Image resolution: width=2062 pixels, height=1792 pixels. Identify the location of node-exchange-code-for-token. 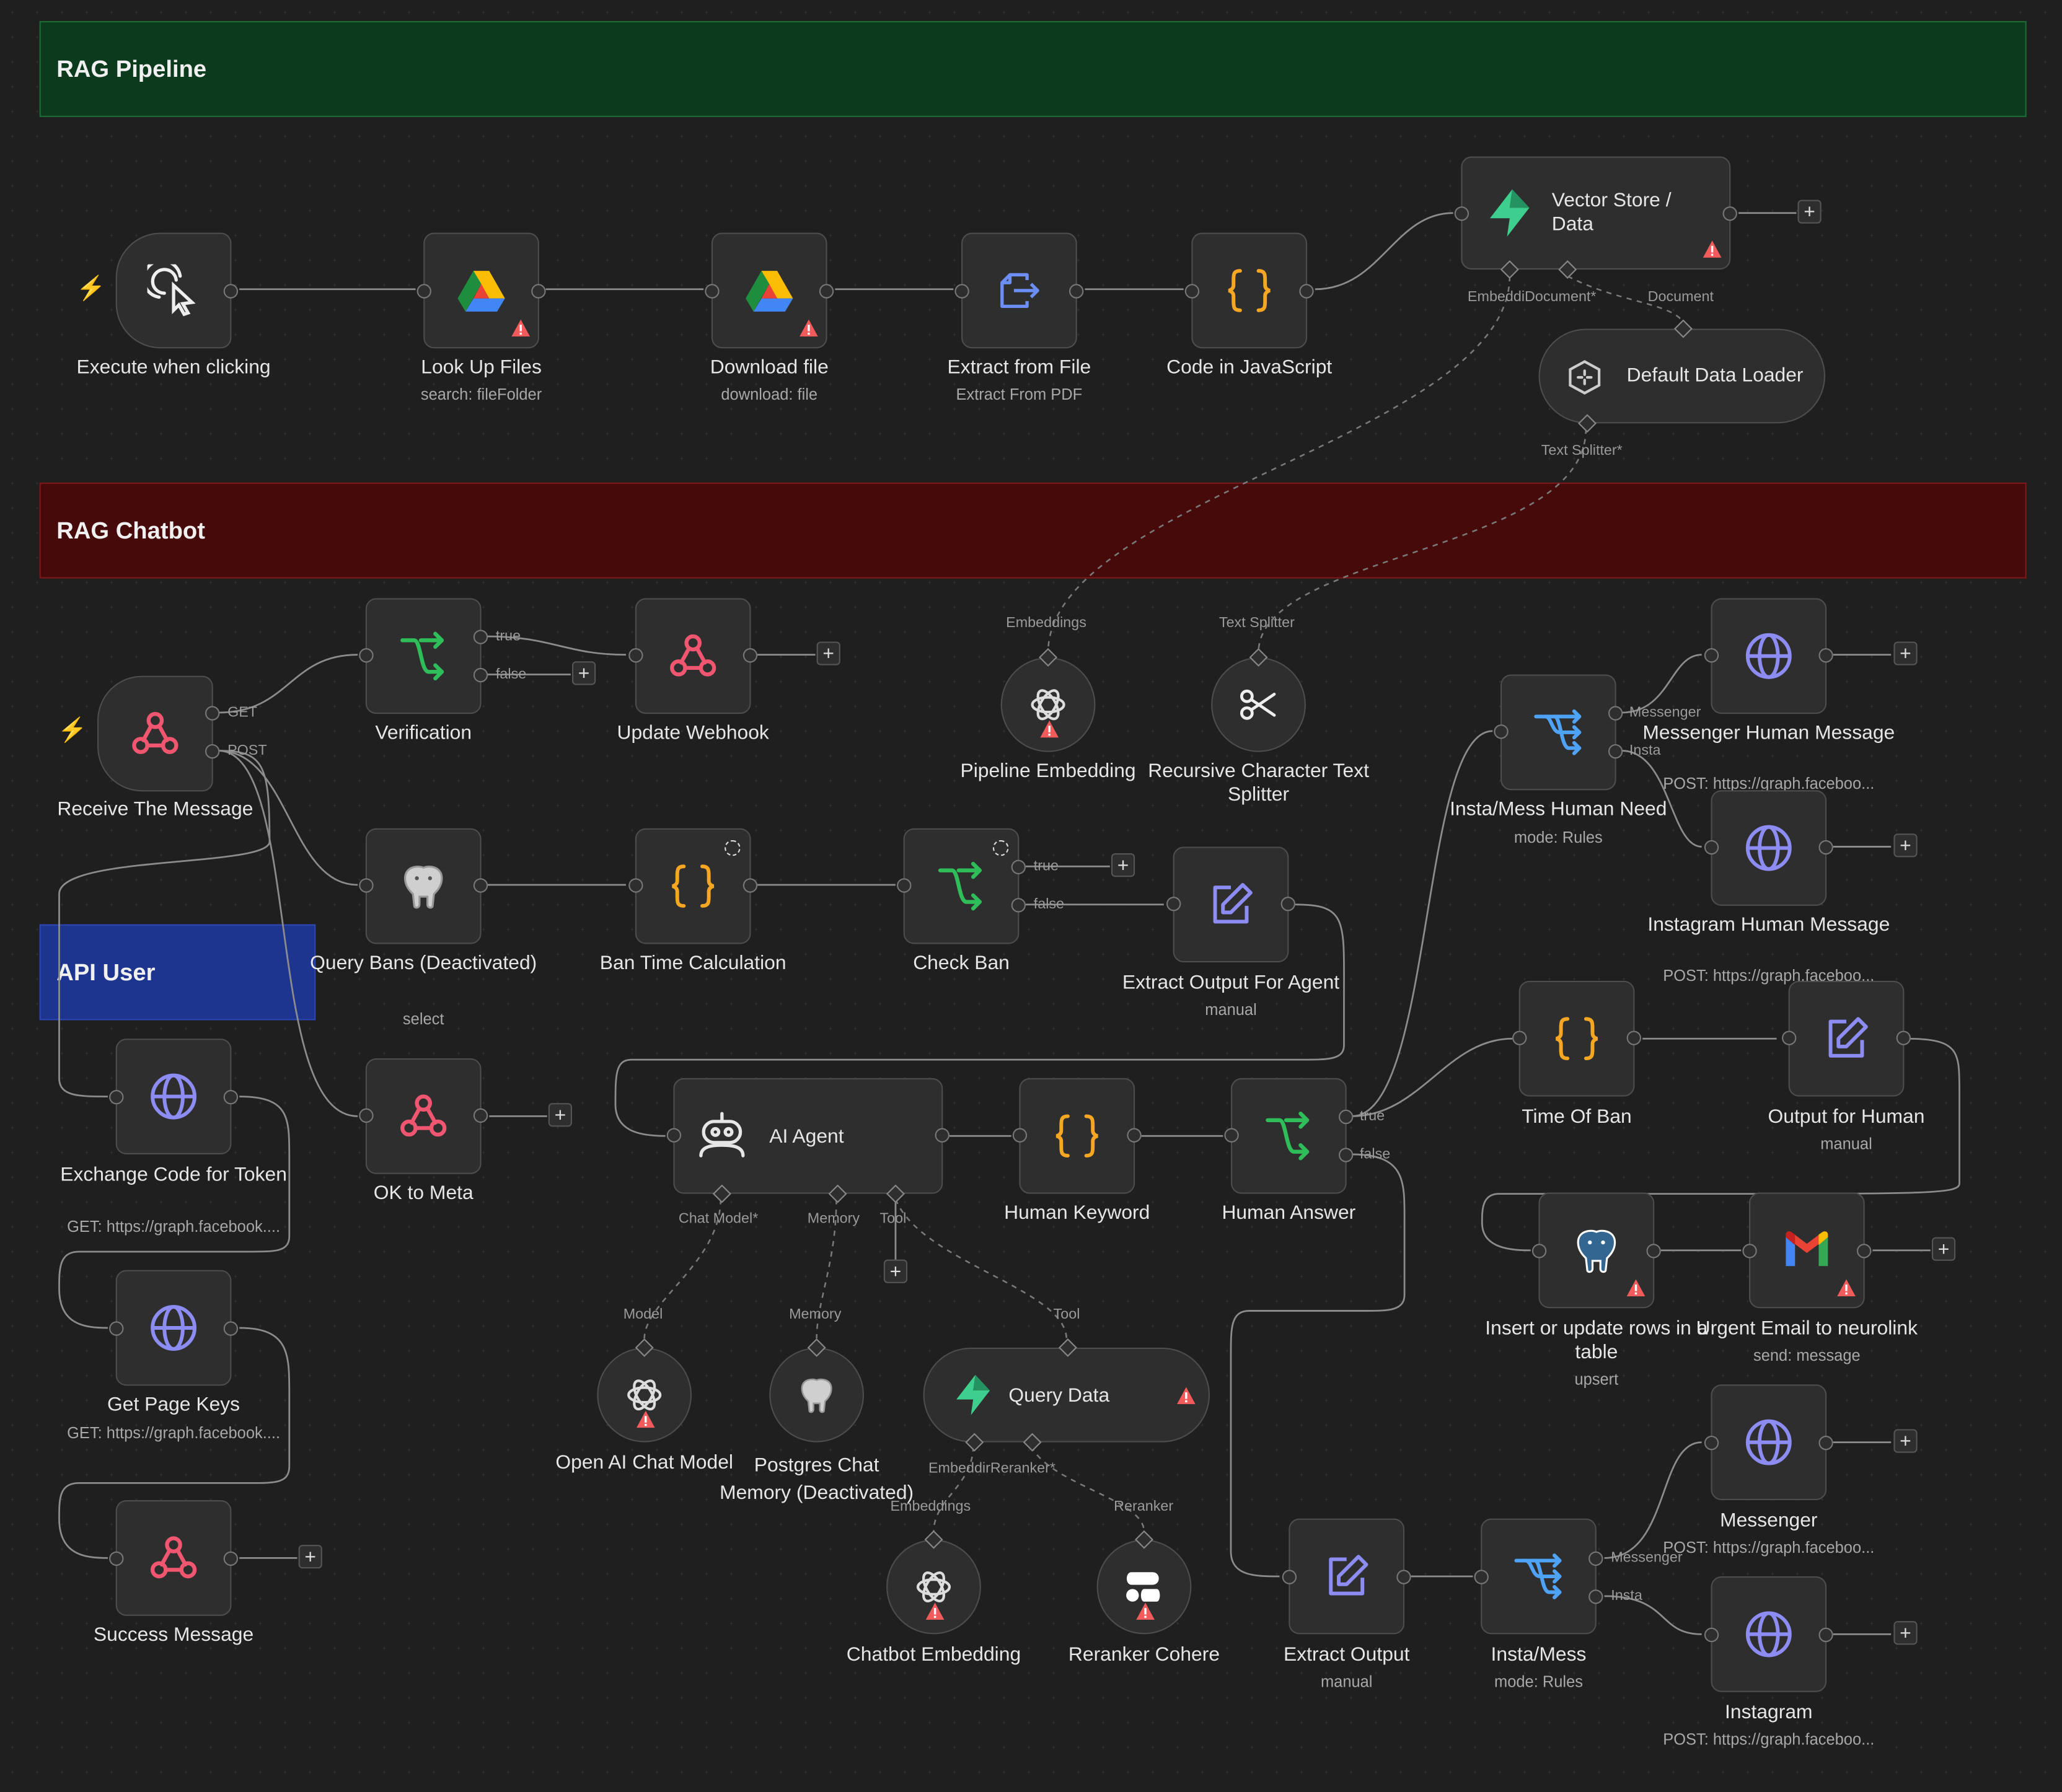
(174, 1097).